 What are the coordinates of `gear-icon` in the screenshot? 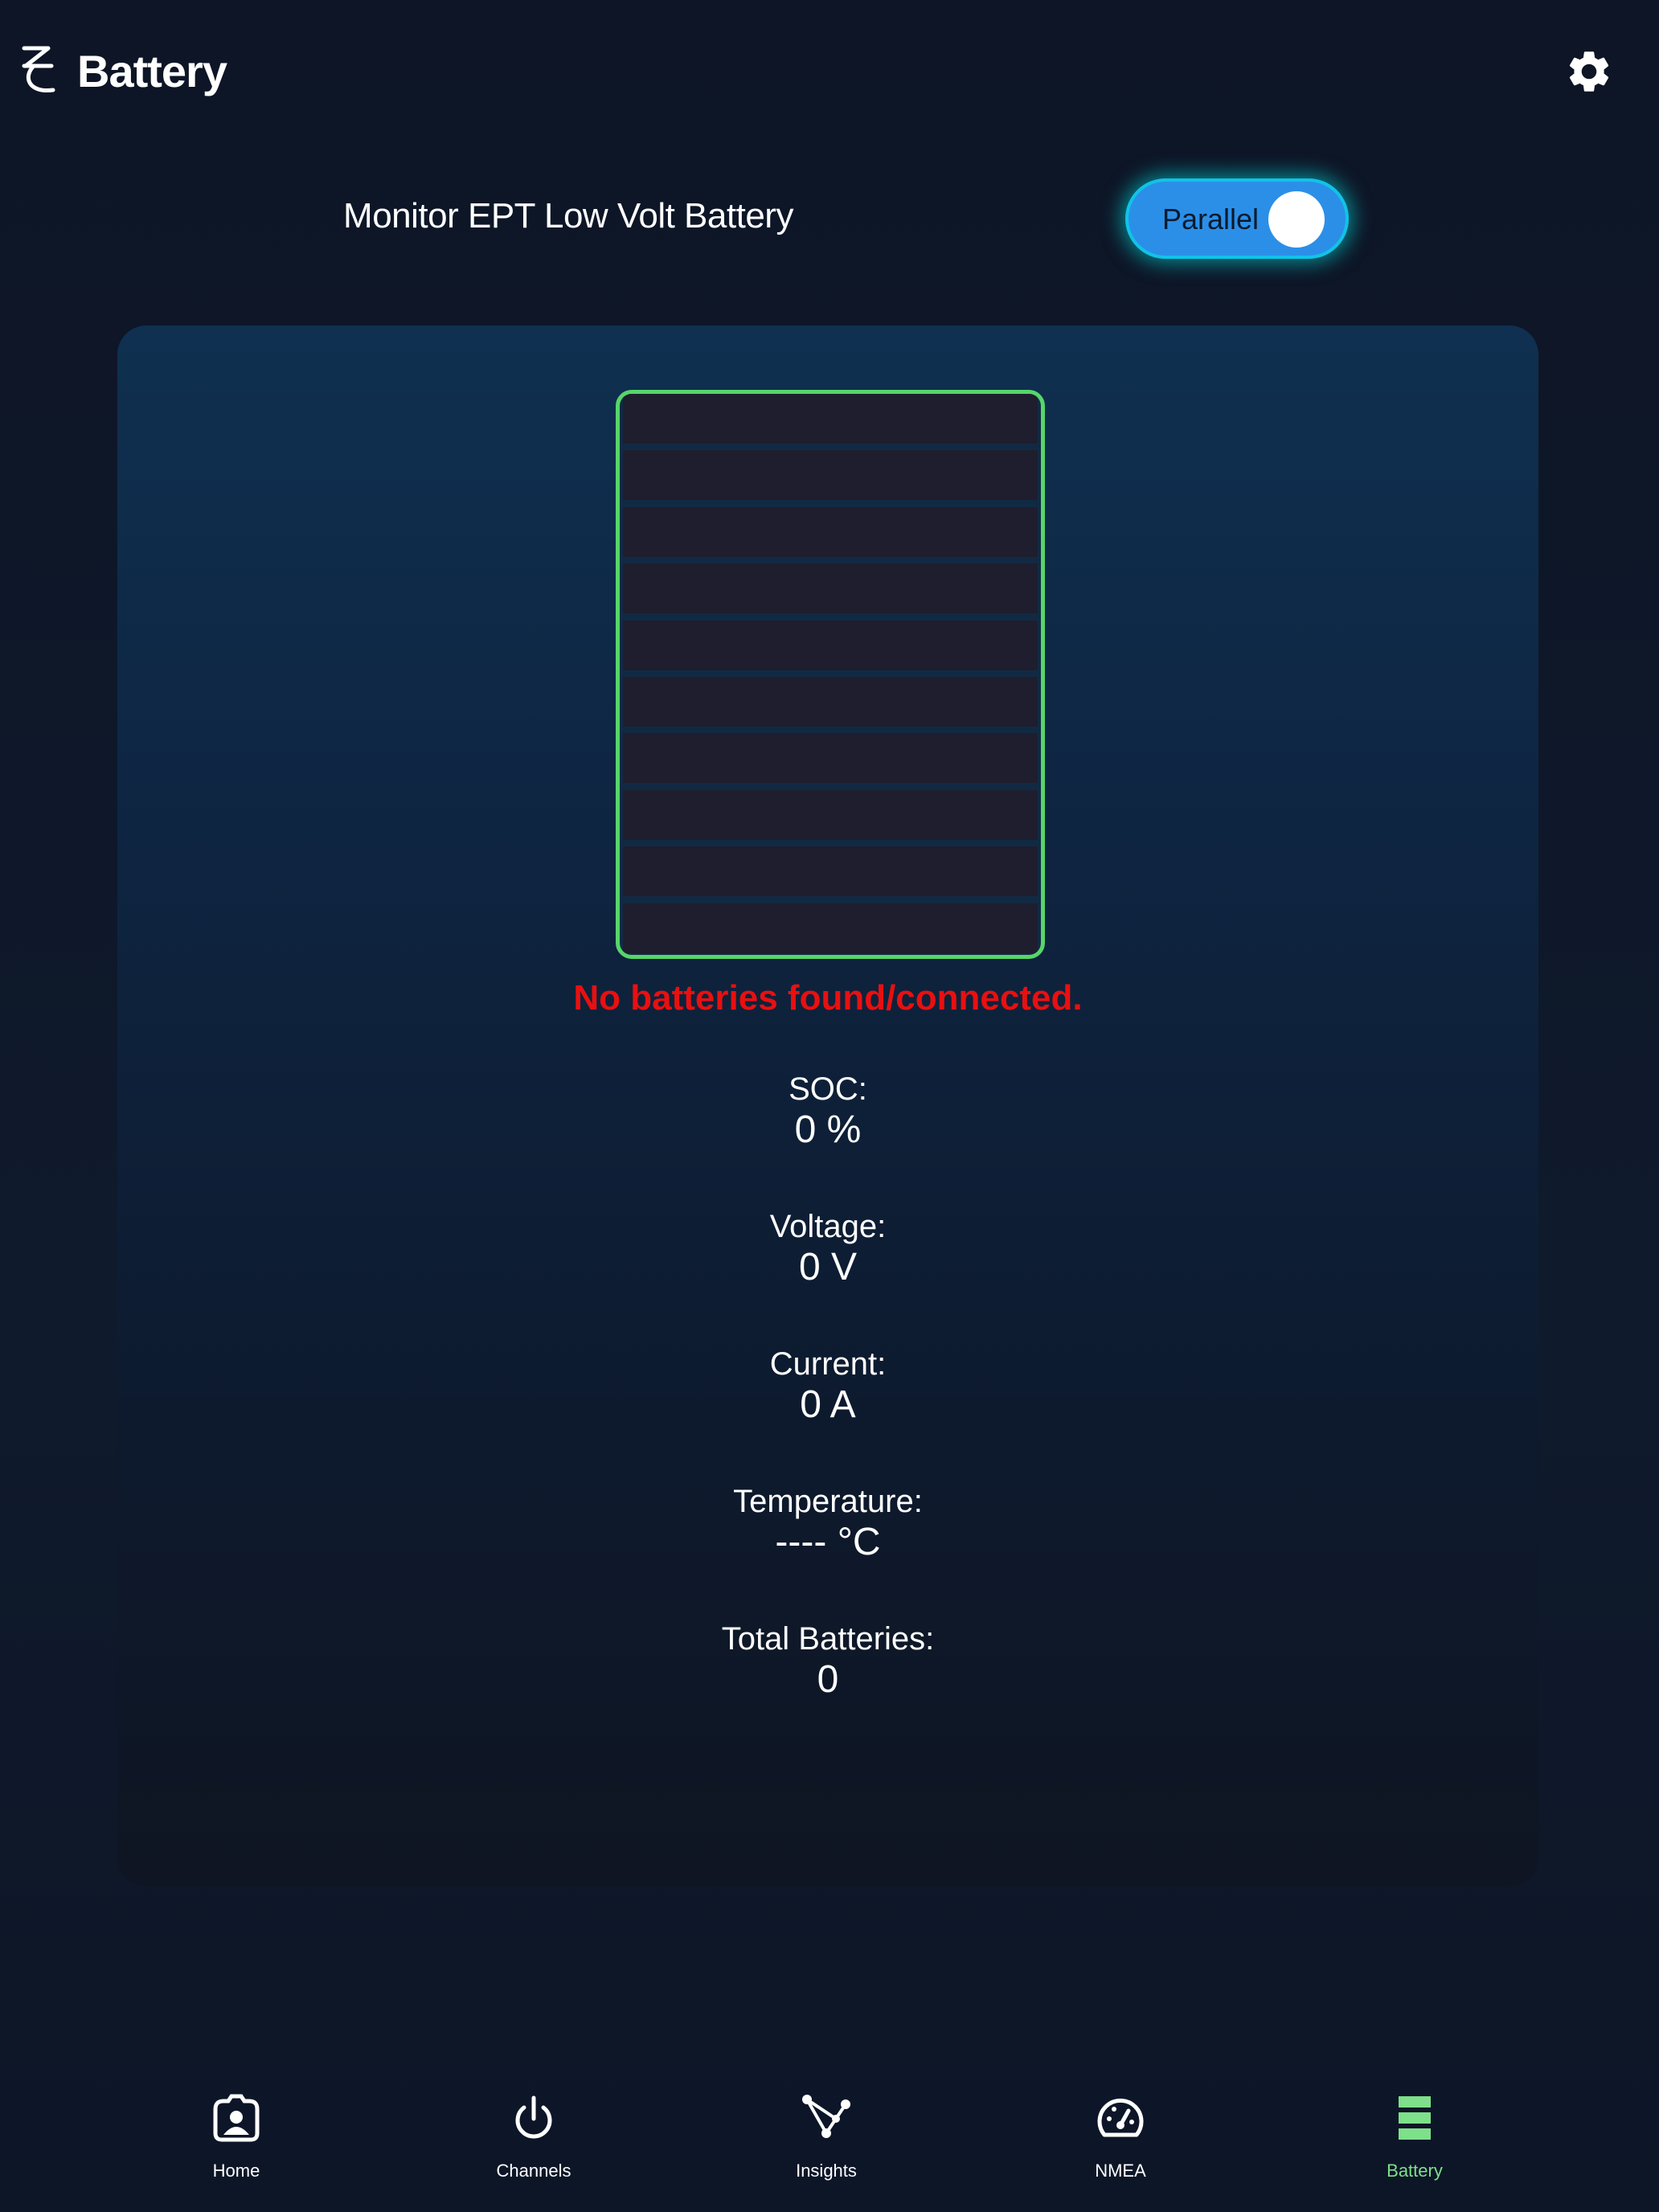 It's located at (1589, 71).